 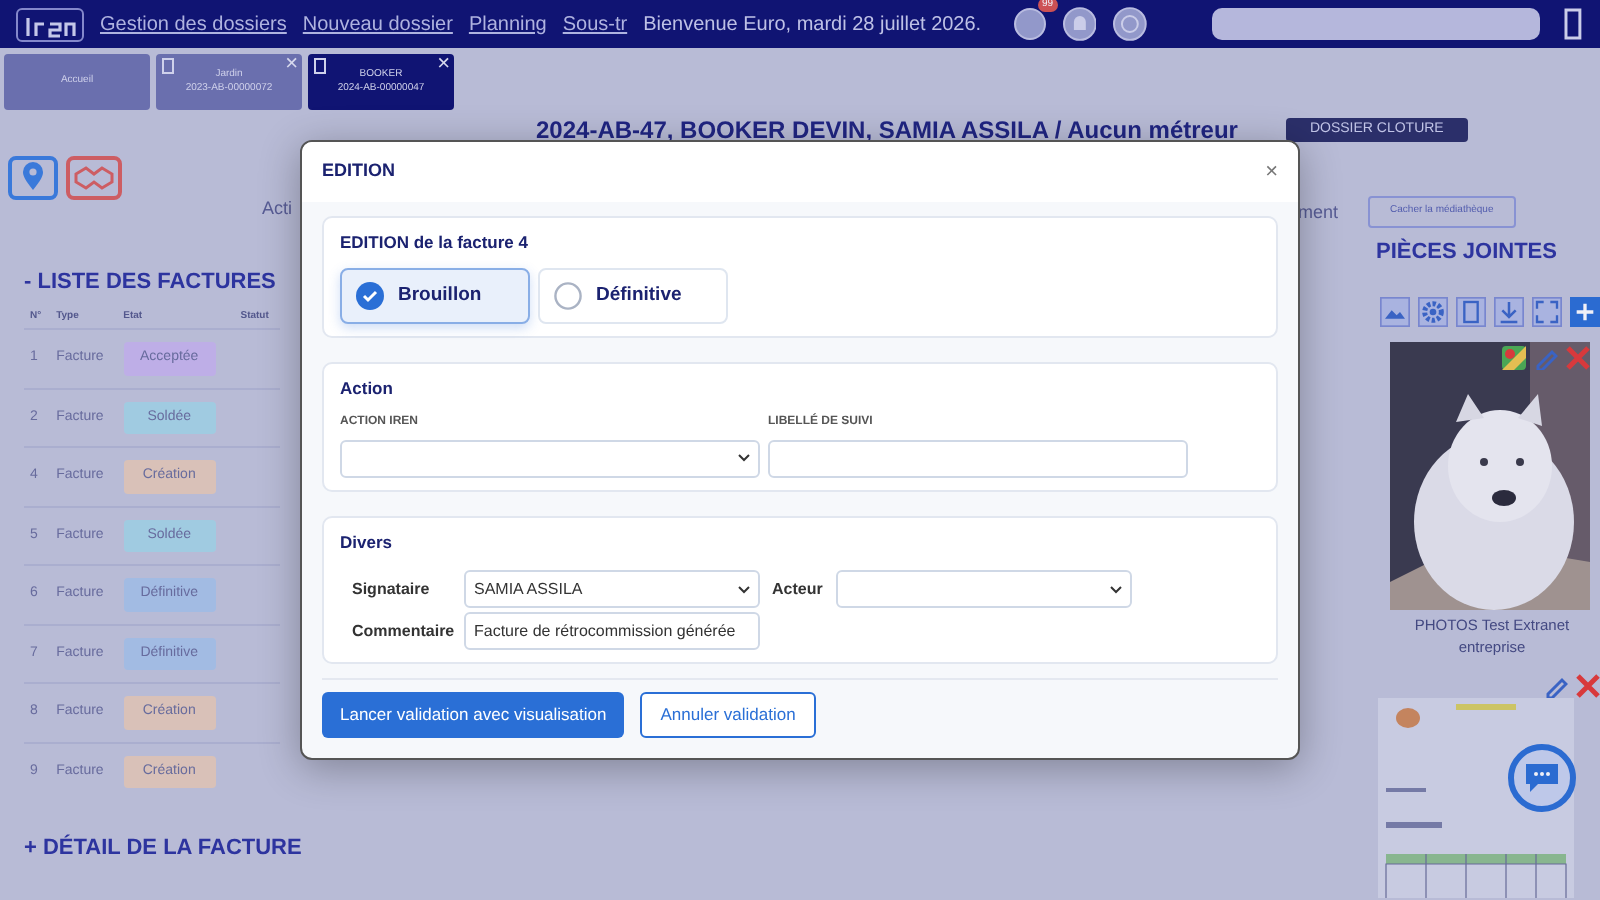 What do you see at coordinates (163, 848) in the screenshot?
I see `section-title: + DÉTAIL DE LA FACTURE` at bounding box center [163, 848].